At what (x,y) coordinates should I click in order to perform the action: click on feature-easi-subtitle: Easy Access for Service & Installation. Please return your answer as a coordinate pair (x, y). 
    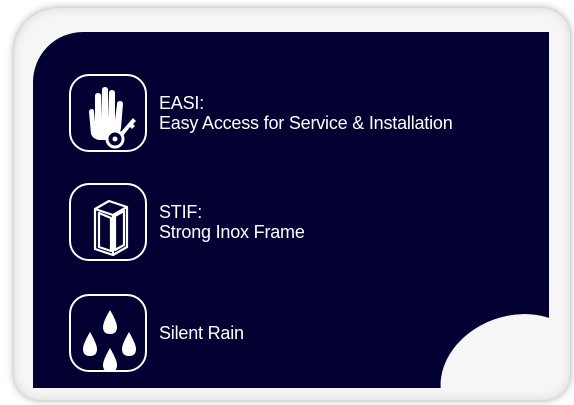
    Looking at the image, I should click on (306, 123).